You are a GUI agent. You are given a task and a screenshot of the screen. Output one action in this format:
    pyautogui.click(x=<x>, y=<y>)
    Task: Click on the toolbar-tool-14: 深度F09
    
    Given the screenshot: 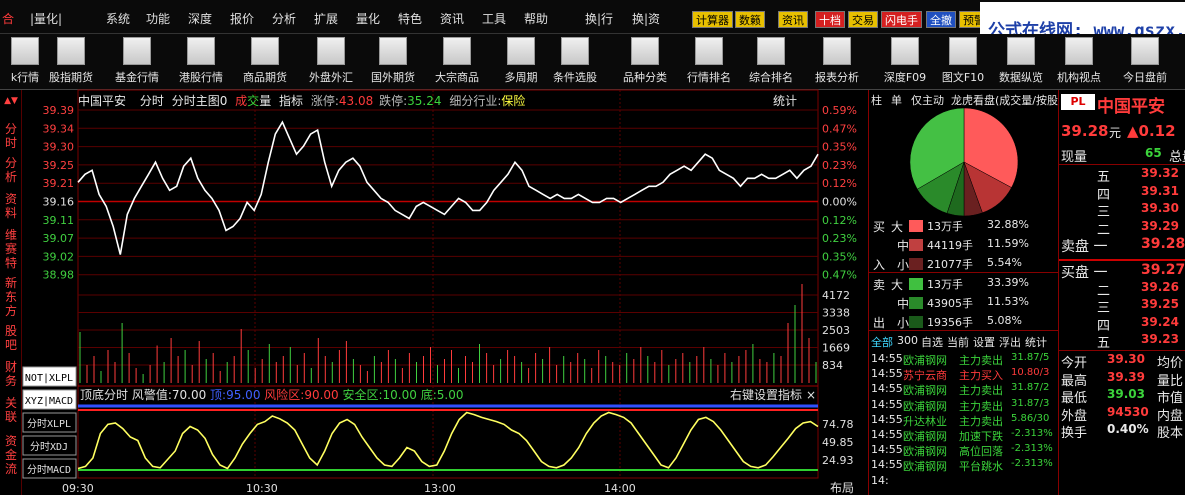 What is the action you would take?
    pyautogui.click(x=905, y=62)
    